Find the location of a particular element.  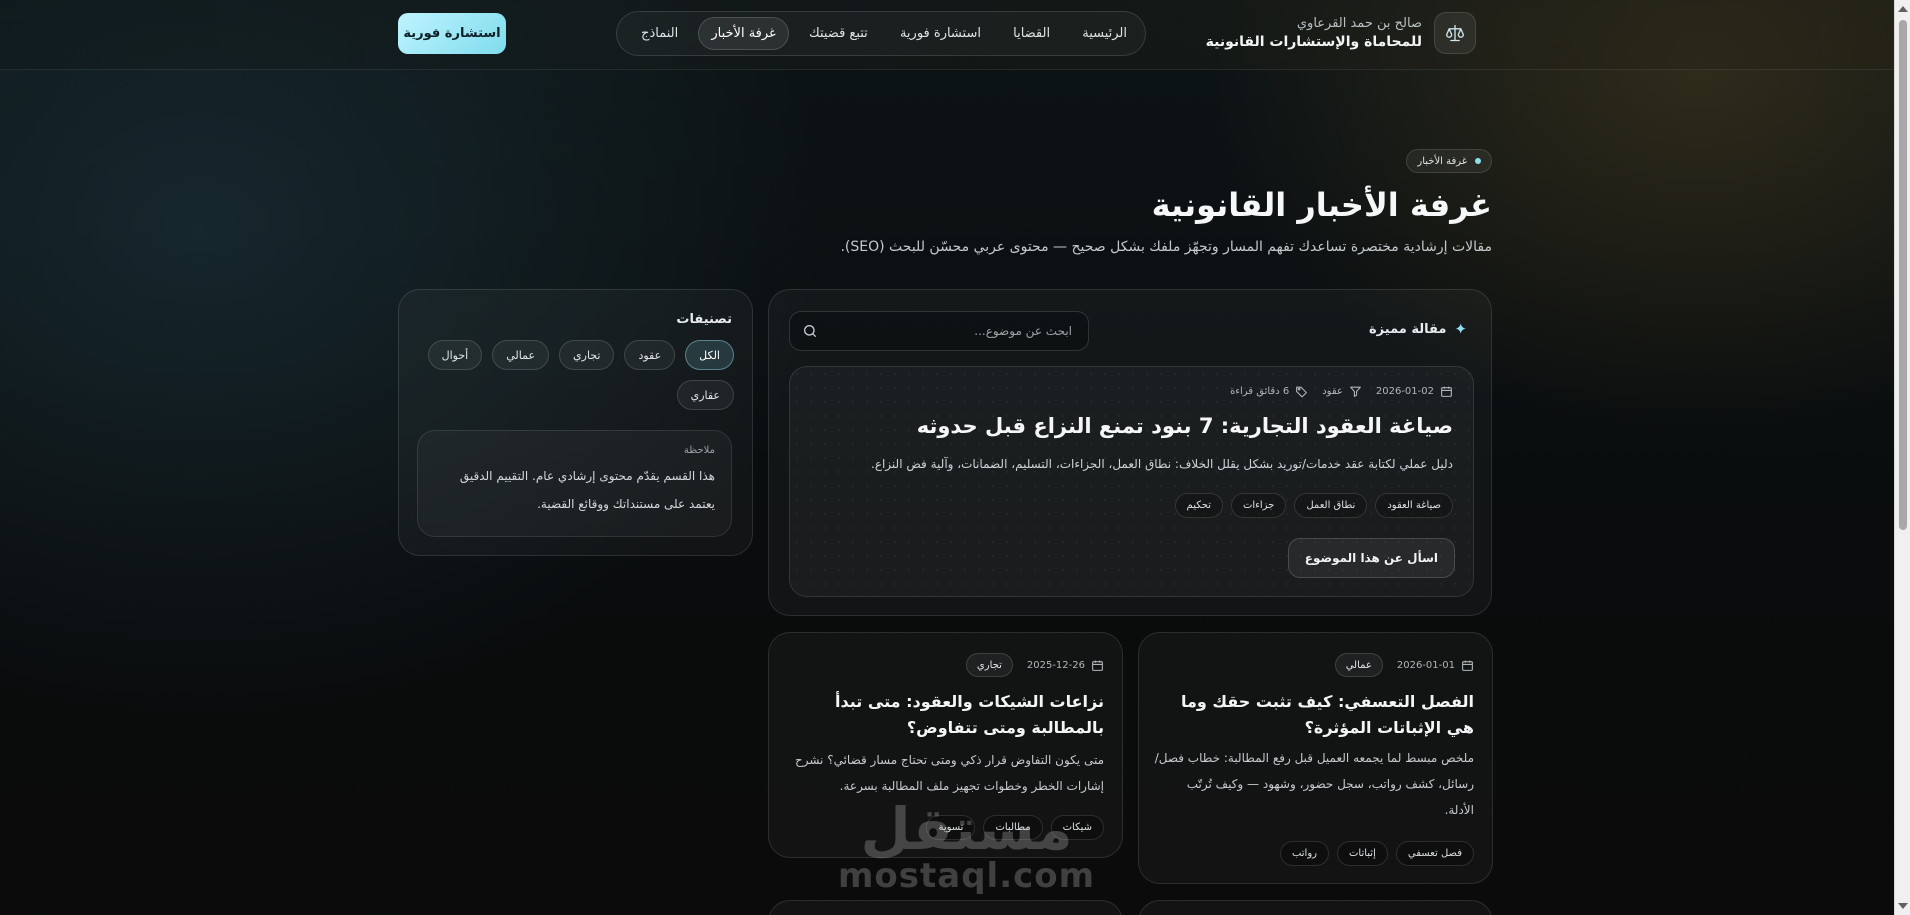

ask-about-topic-button: اسأل عن هذا الموضوع is located at coordinates (1371, 558).